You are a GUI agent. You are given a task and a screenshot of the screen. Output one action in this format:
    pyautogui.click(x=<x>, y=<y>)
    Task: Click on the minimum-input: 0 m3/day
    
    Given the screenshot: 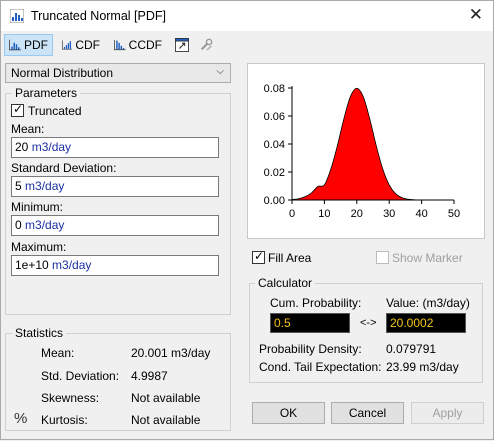 What is the action you would take?
    pyautogui.click(x=115, y=225)
    